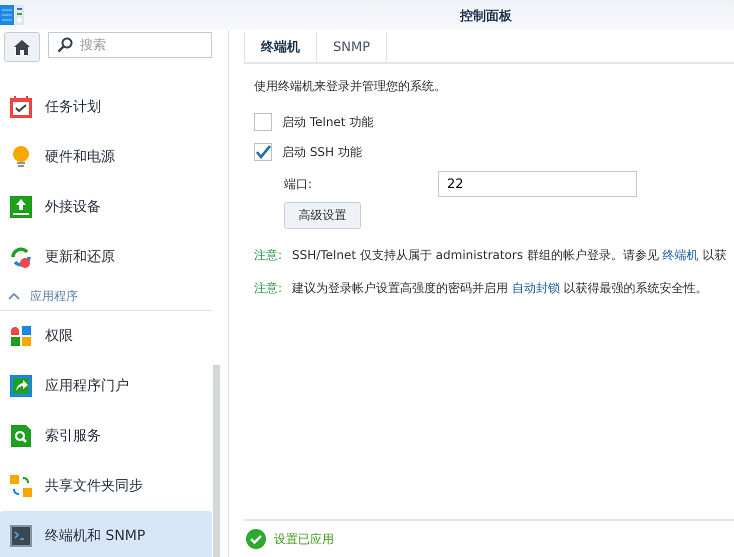  I want to click on sidebar-item: 权限, so click(106, 336).